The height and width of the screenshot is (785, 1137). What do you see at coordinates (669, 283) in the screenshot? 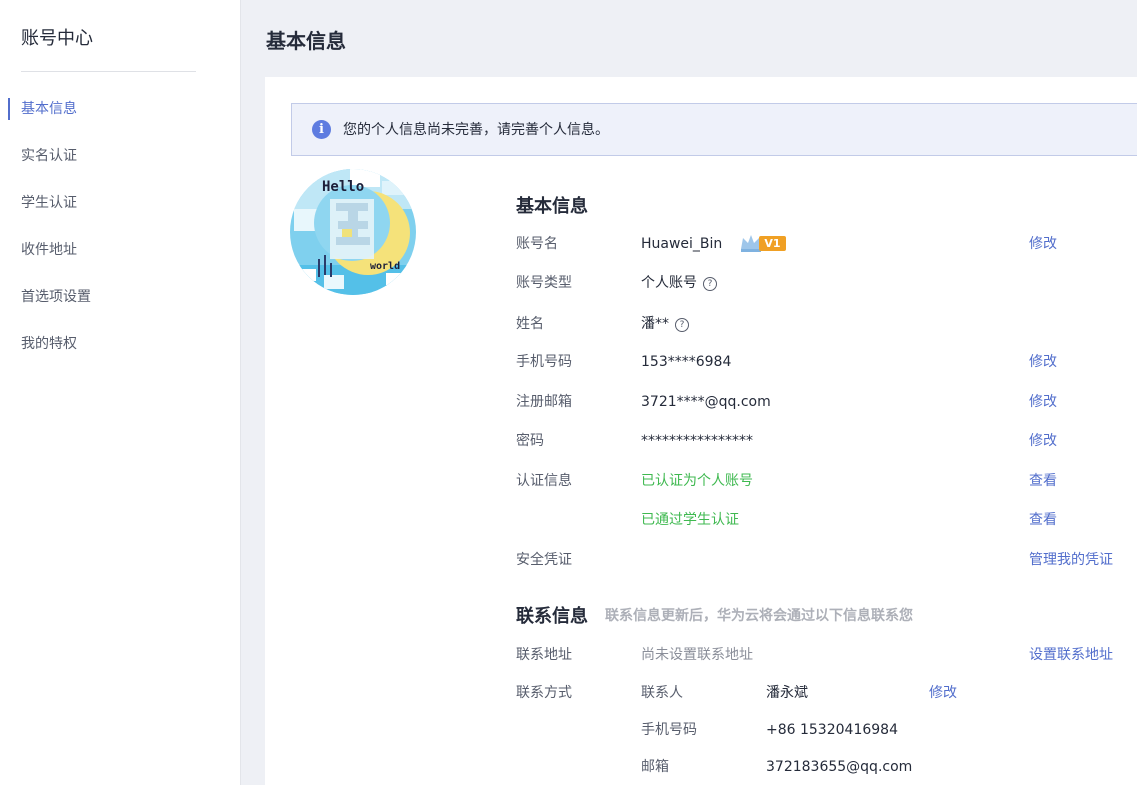
I see `account-type-value: 个人账号` at bounding box center [669, 283].